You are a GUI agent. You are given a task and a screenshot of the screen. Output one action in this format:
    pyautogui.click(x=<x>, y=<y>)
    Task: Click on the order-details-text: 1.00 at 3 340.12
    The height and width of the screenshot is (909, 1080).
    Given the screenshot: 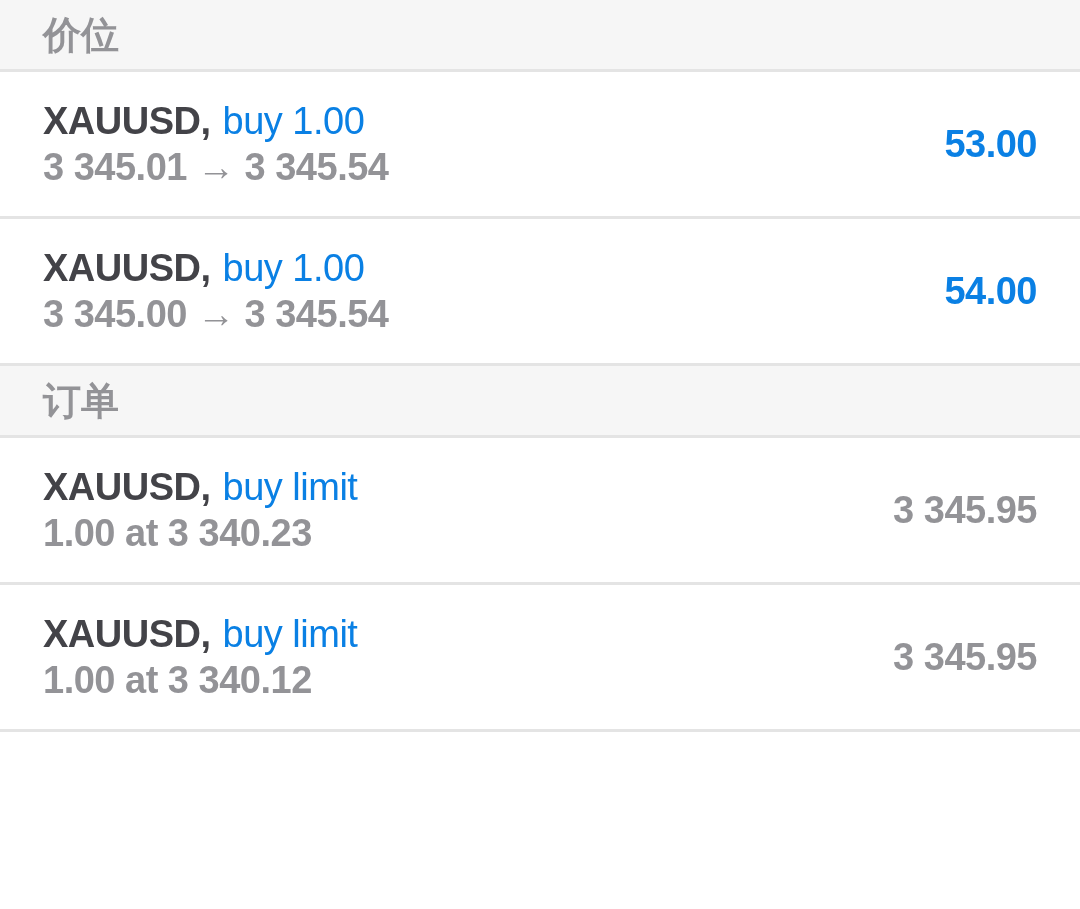 What is the action you would take?
    pyautogui.click(x=177, y=680)
    